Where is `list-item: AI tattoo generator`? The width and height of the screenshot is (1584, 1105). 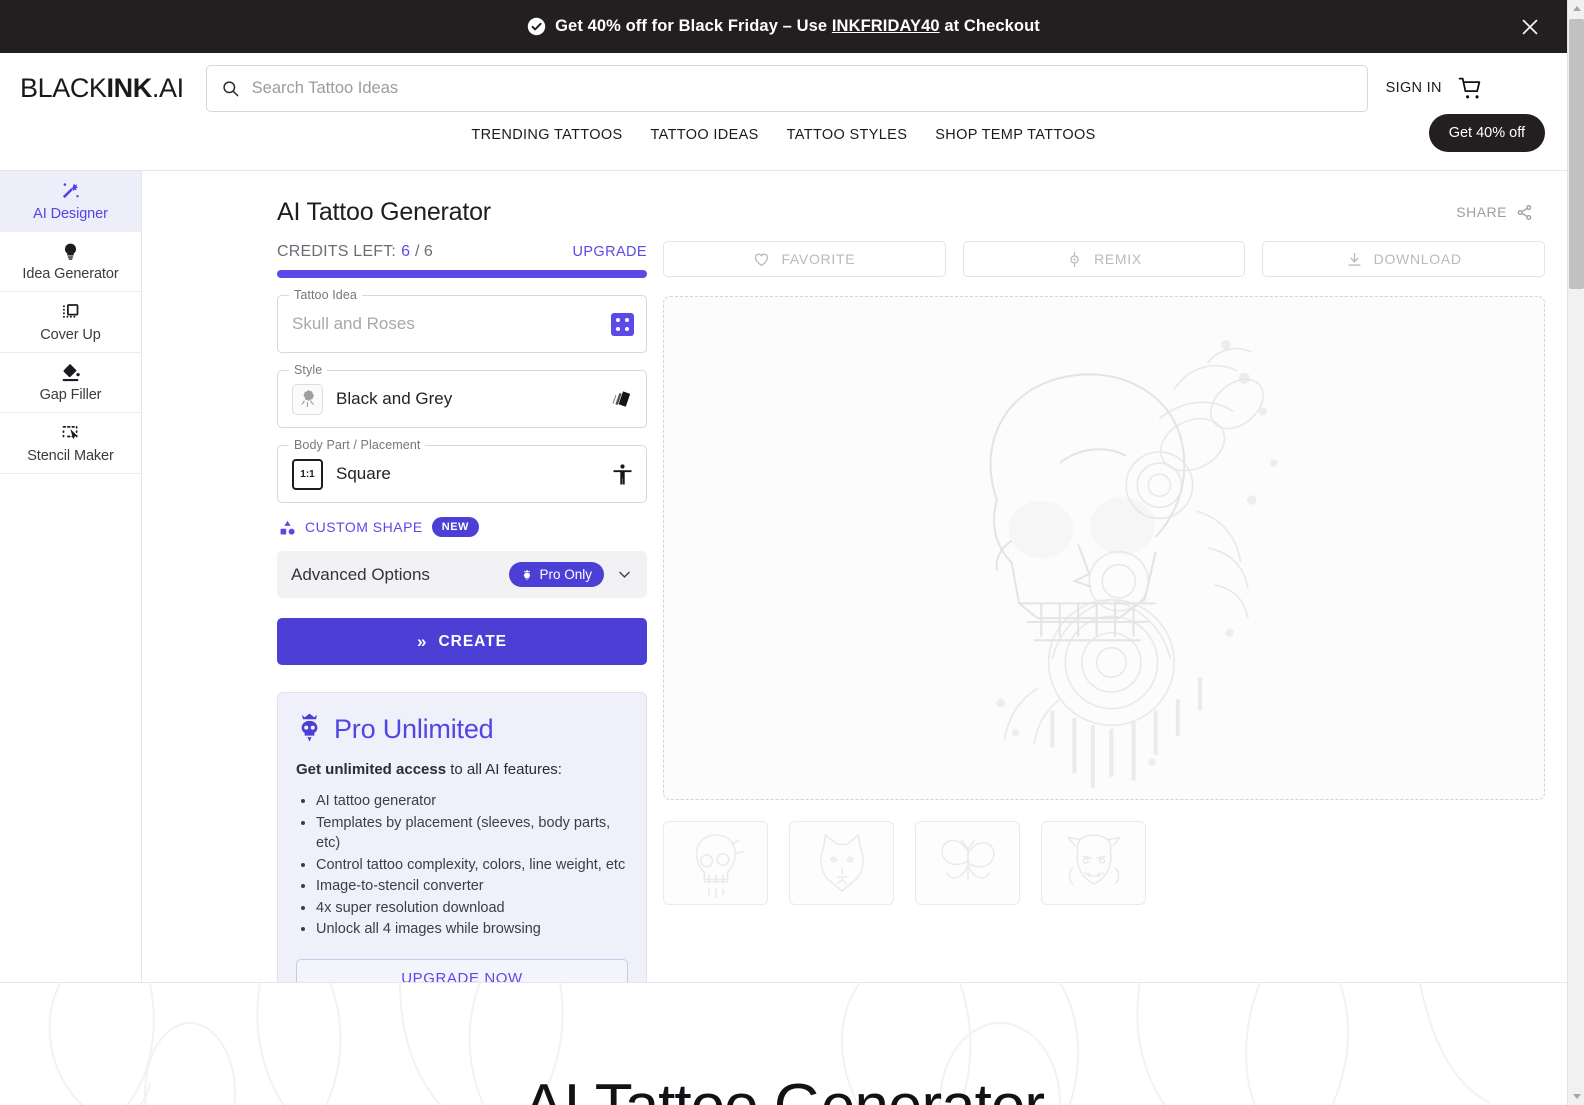 list-item: AI tattoo generator is located at coordinates (472, 801).